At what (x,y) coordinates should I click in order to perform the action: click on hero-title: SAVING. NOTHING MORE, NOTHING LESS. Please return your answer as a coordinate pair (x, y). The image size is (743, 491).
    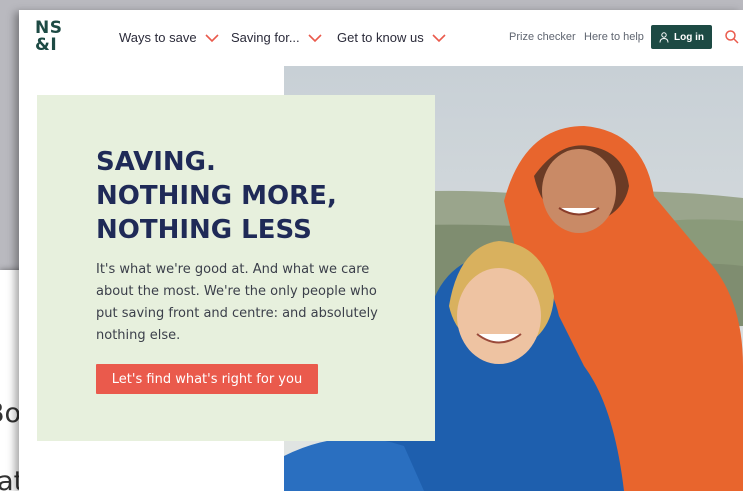
    Looking at the image, I should click on (256, 196).